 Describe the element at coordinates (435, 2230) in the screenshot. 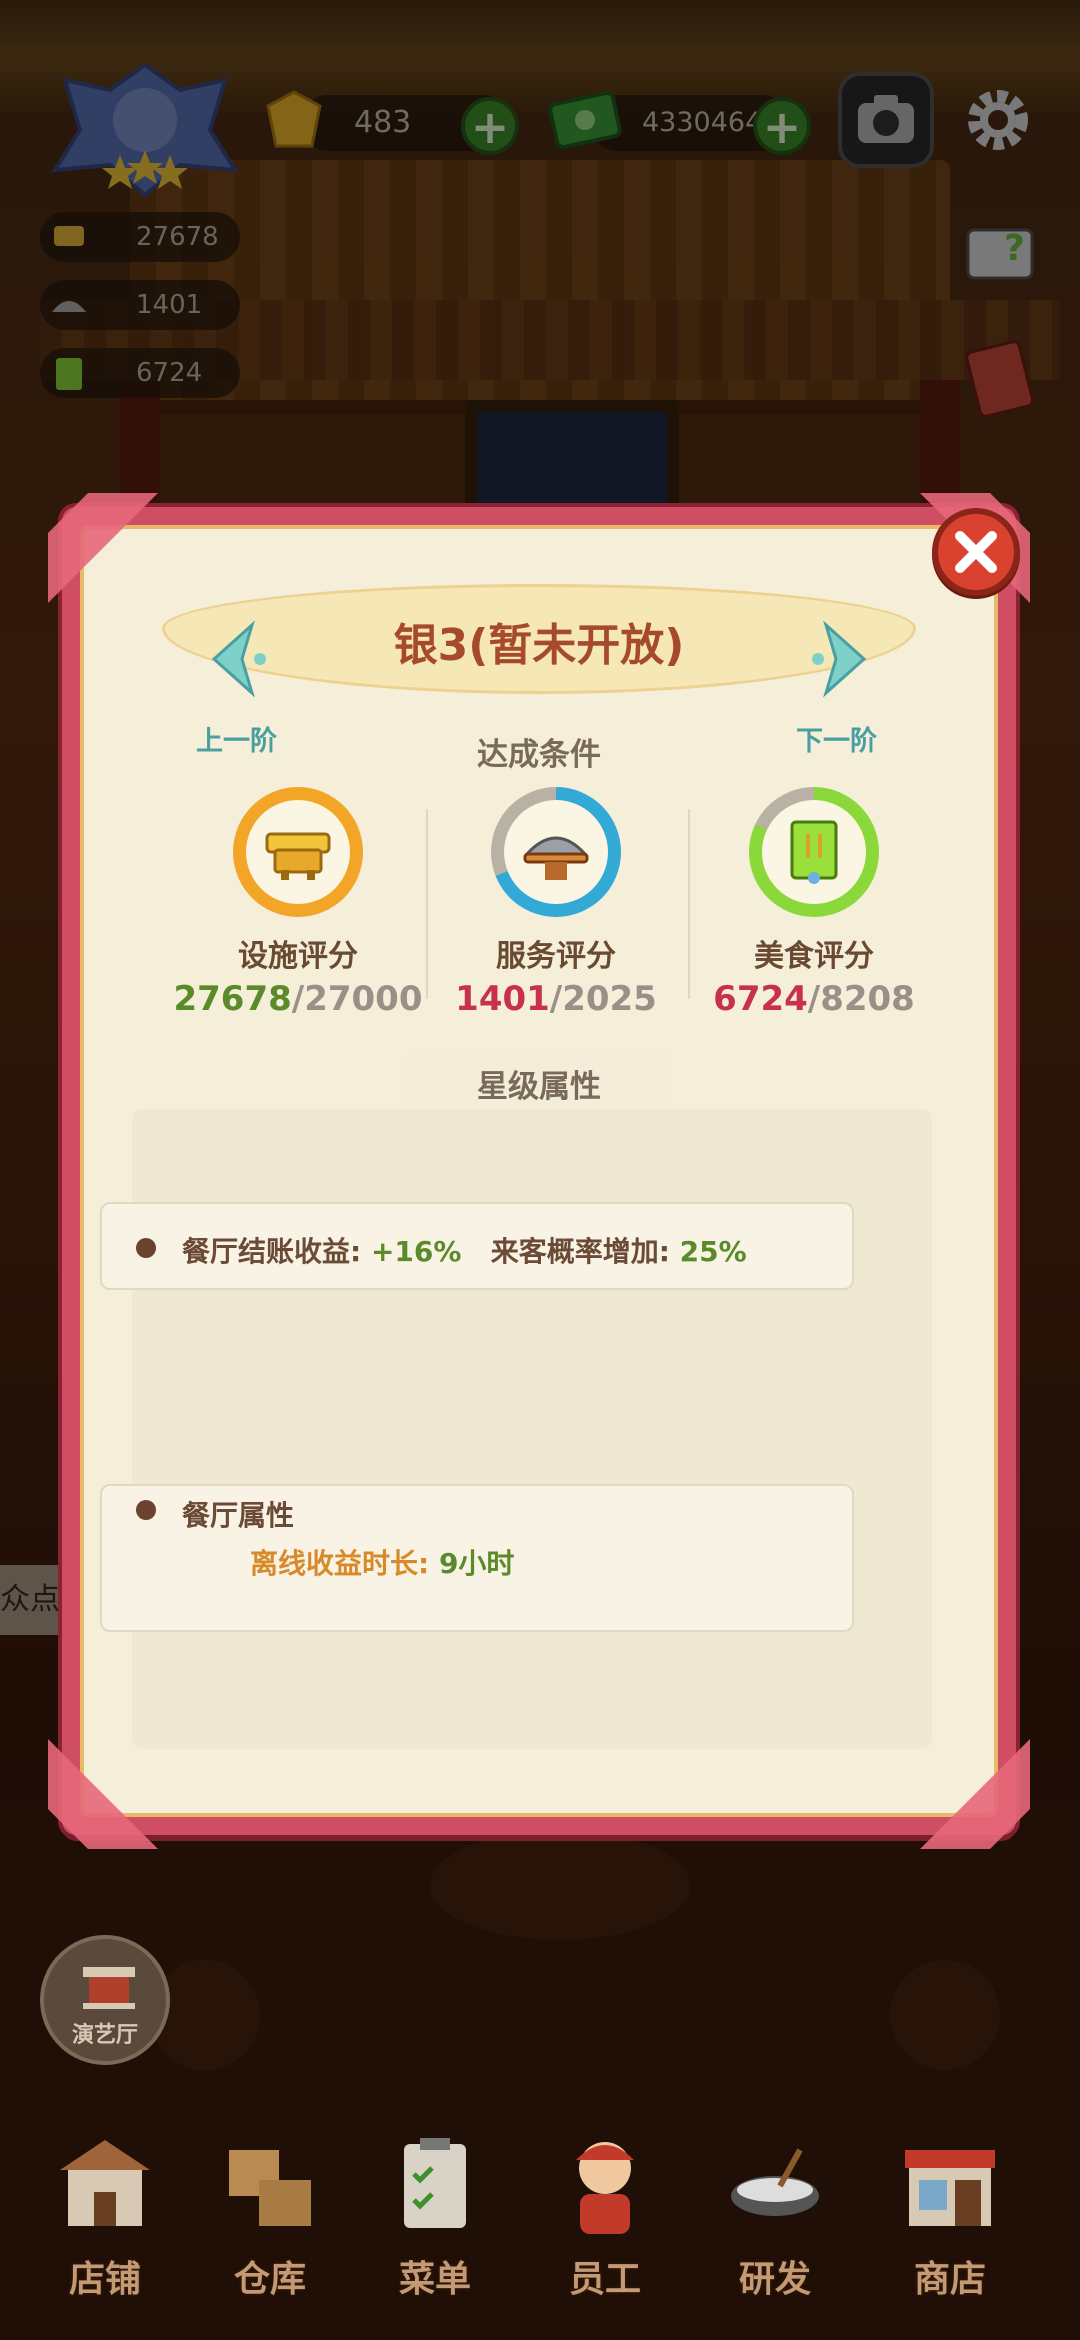

I see `nav-menu: 菜单` at that location.